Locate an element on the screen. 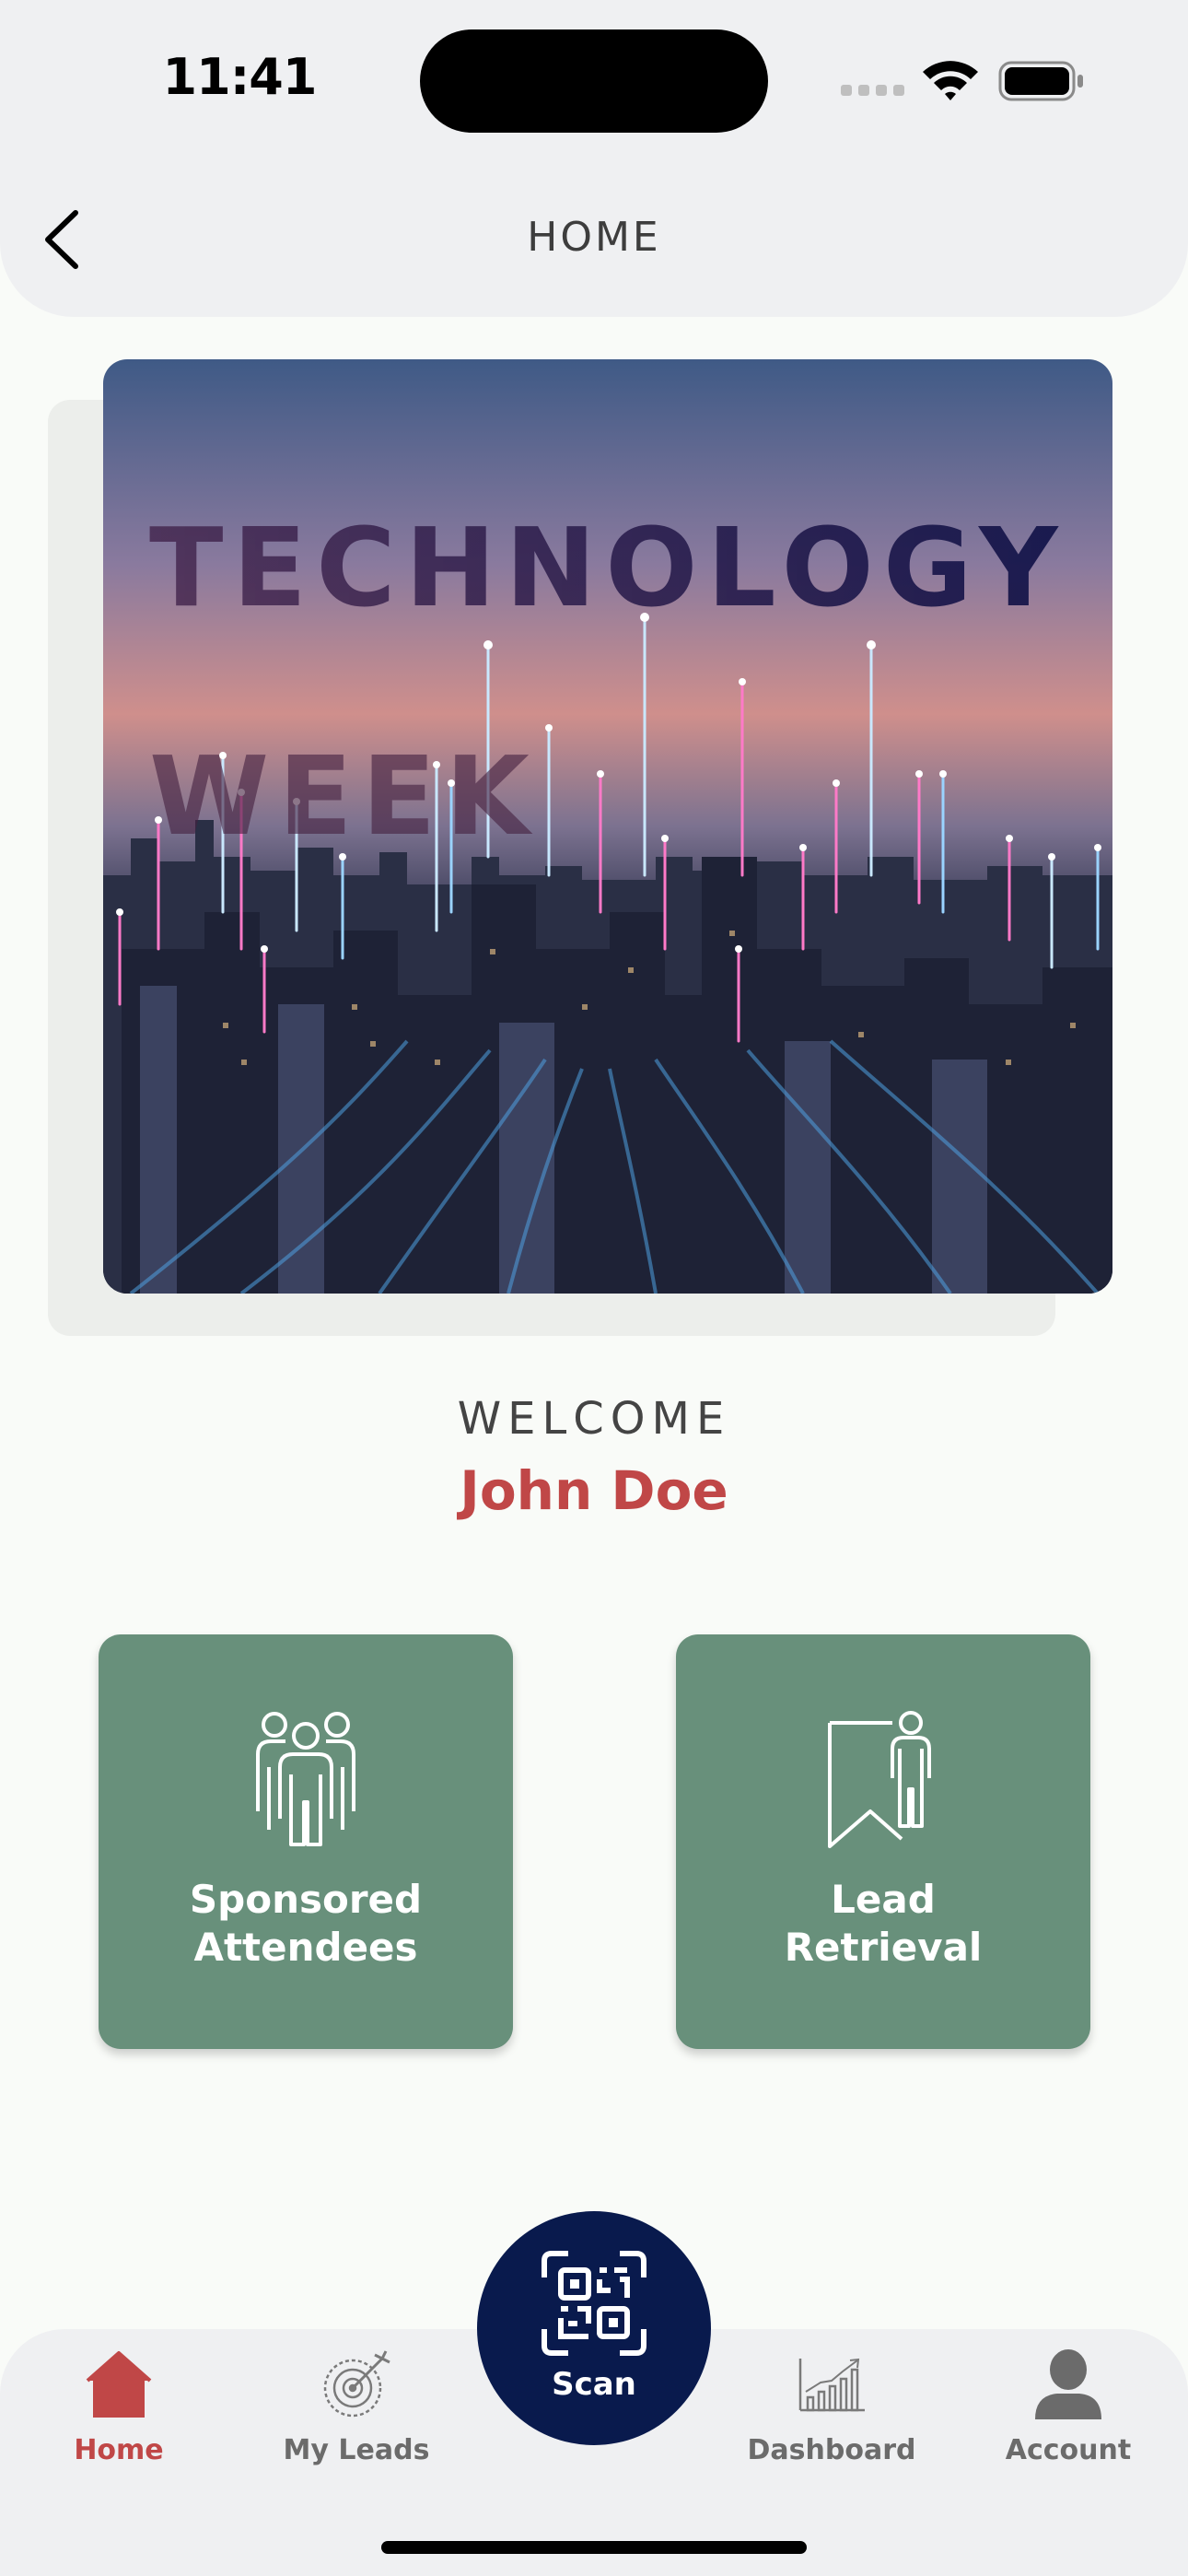  bookmark-person-icon is located at coordinates (883, 1781).